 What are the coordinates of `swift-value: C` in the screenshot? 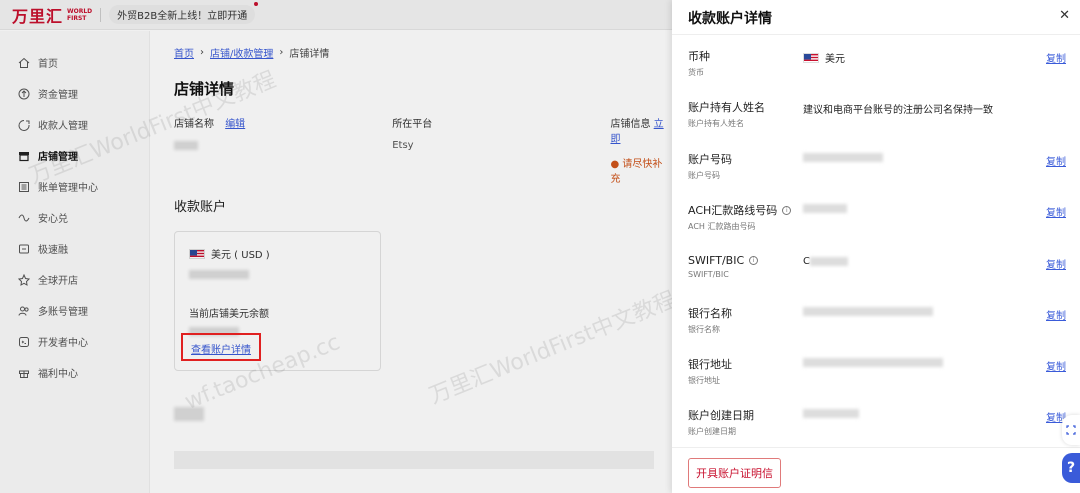 It's located at (806, 261).